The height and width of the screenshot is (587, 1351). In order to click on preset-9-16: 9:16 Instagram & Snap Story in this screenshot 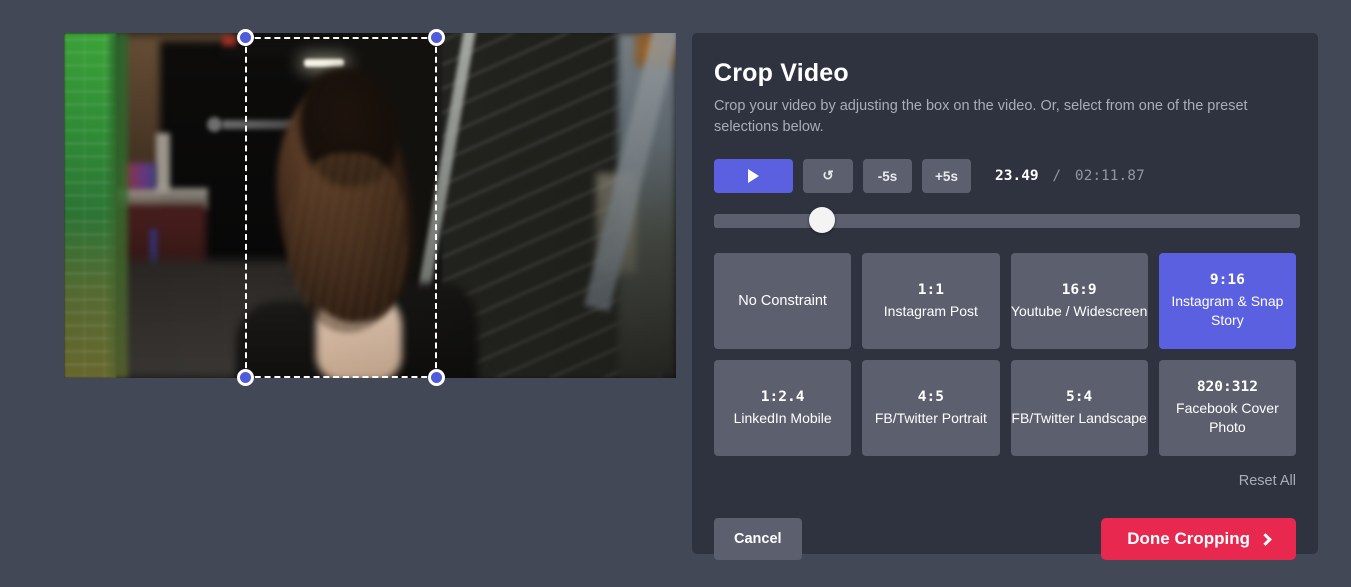, I will do `click(1227, 301)`.